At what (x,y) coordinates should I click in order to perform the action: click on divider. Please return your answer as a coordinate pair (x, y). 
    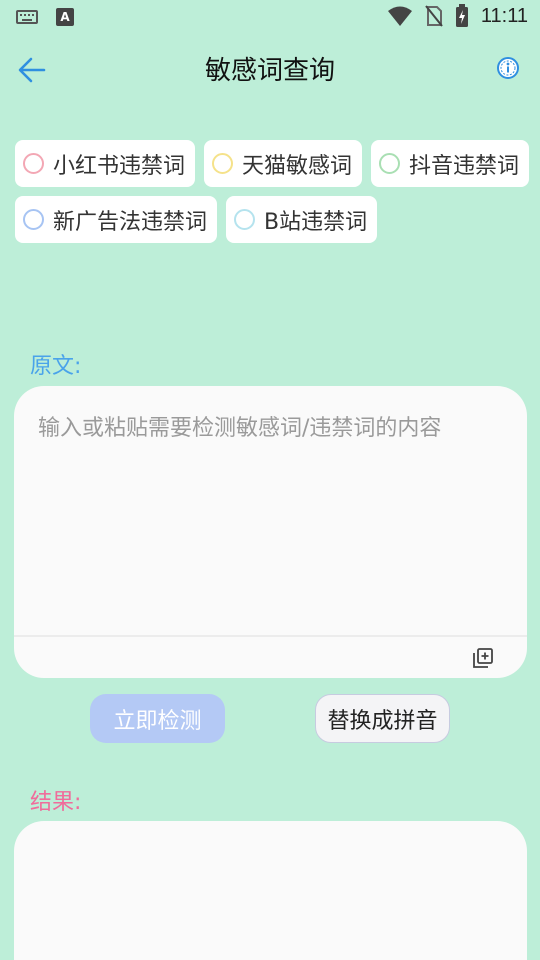
    Looking at the image, I should click on (270, 636).